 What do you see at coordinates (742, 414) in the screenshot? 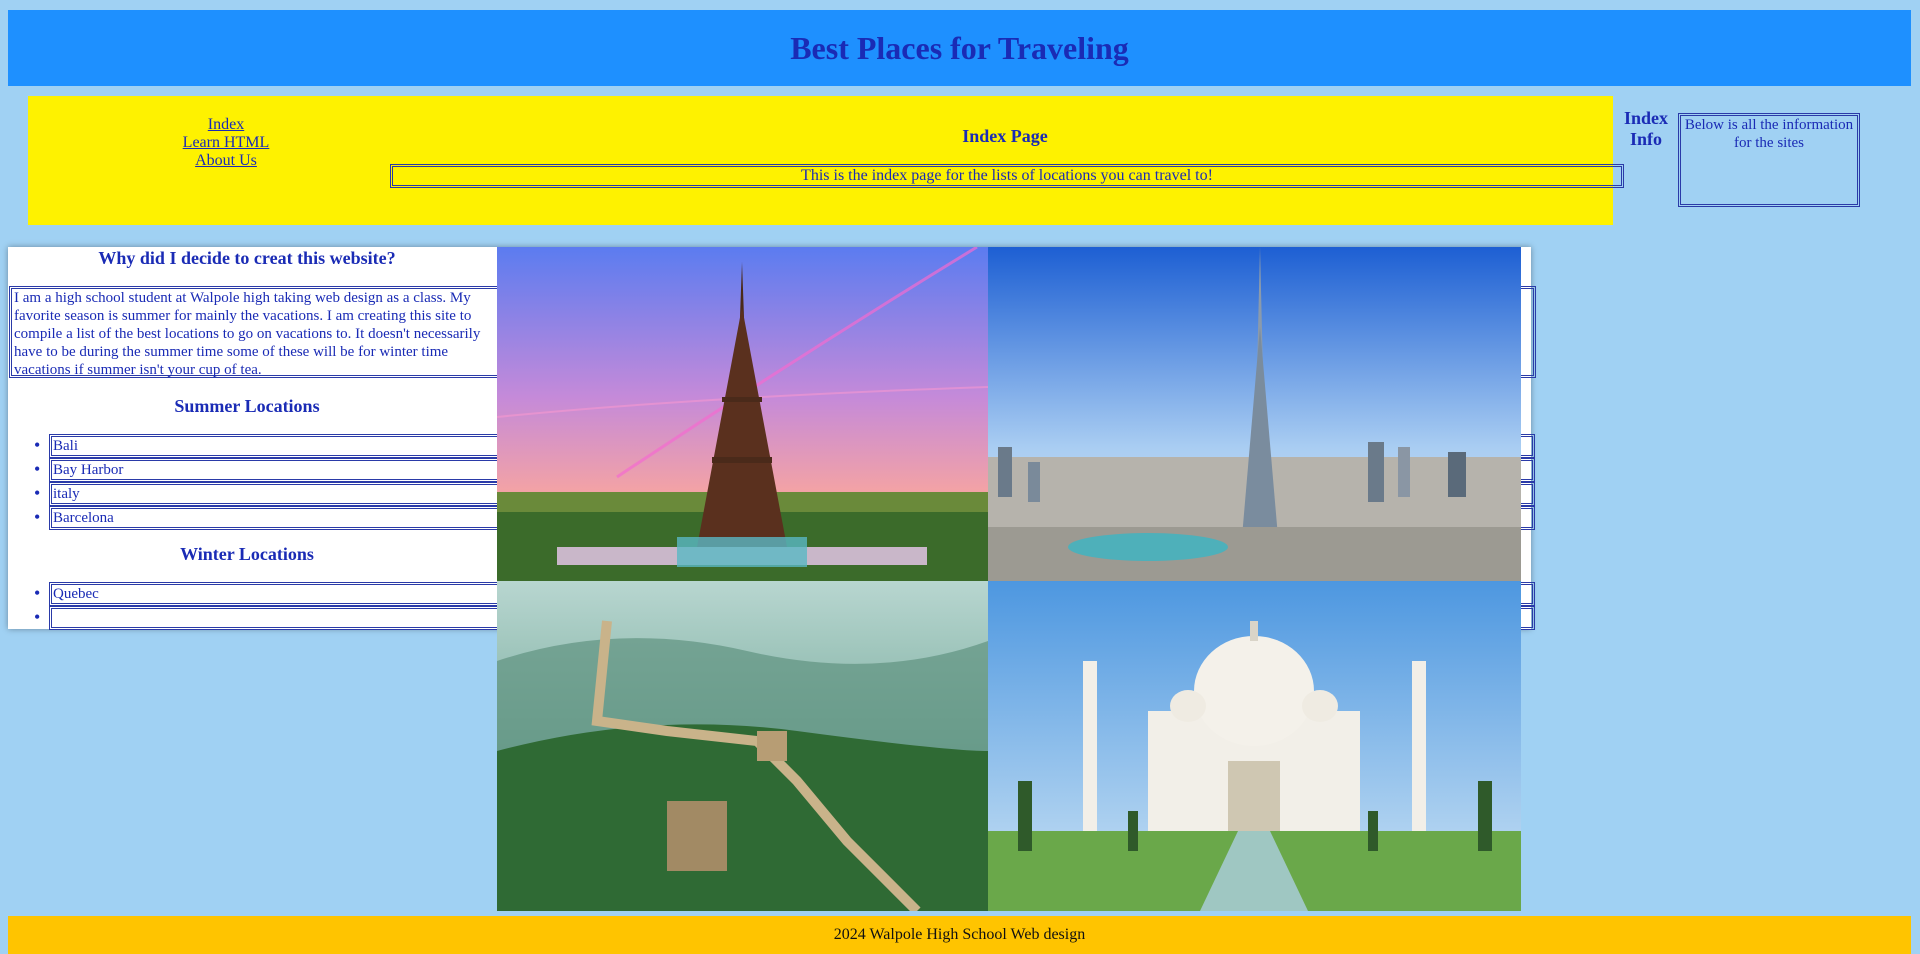
I see `eiffel-tower-photo` at bounding box center [742, 414].